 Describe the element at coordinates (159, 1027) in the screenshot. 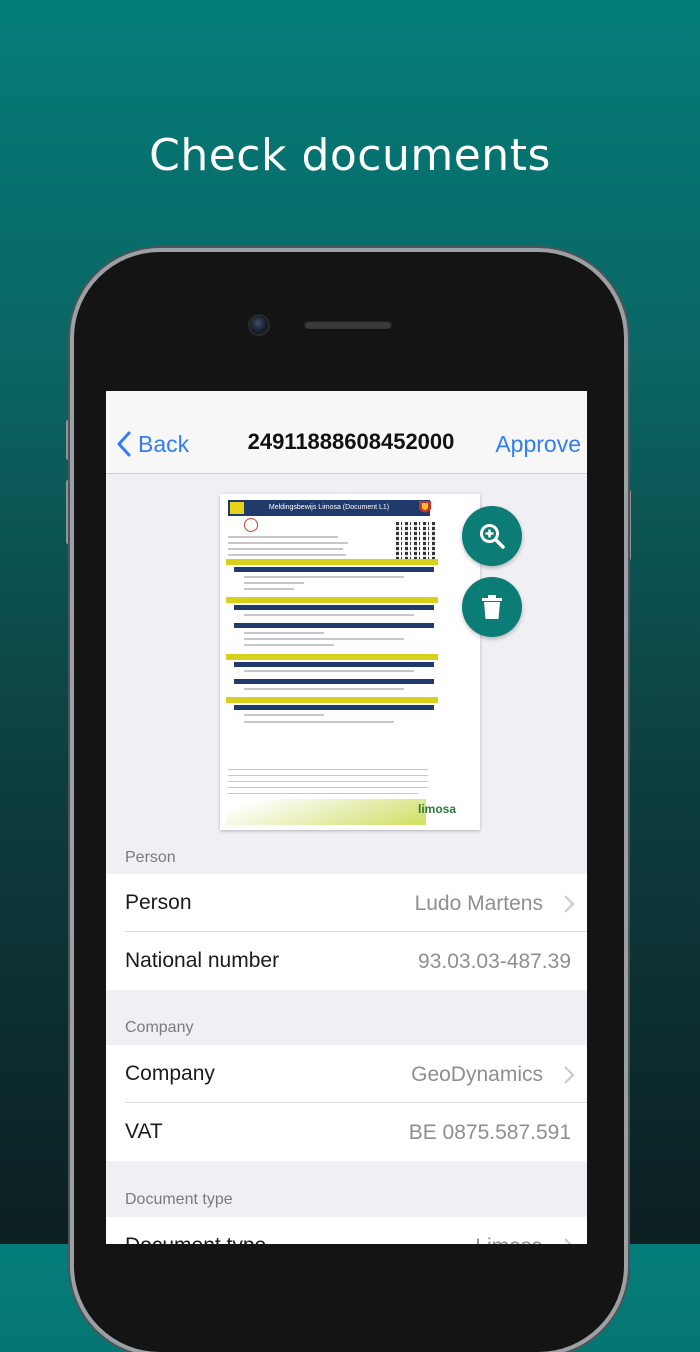

I see `section-header-company: Company` at that location.